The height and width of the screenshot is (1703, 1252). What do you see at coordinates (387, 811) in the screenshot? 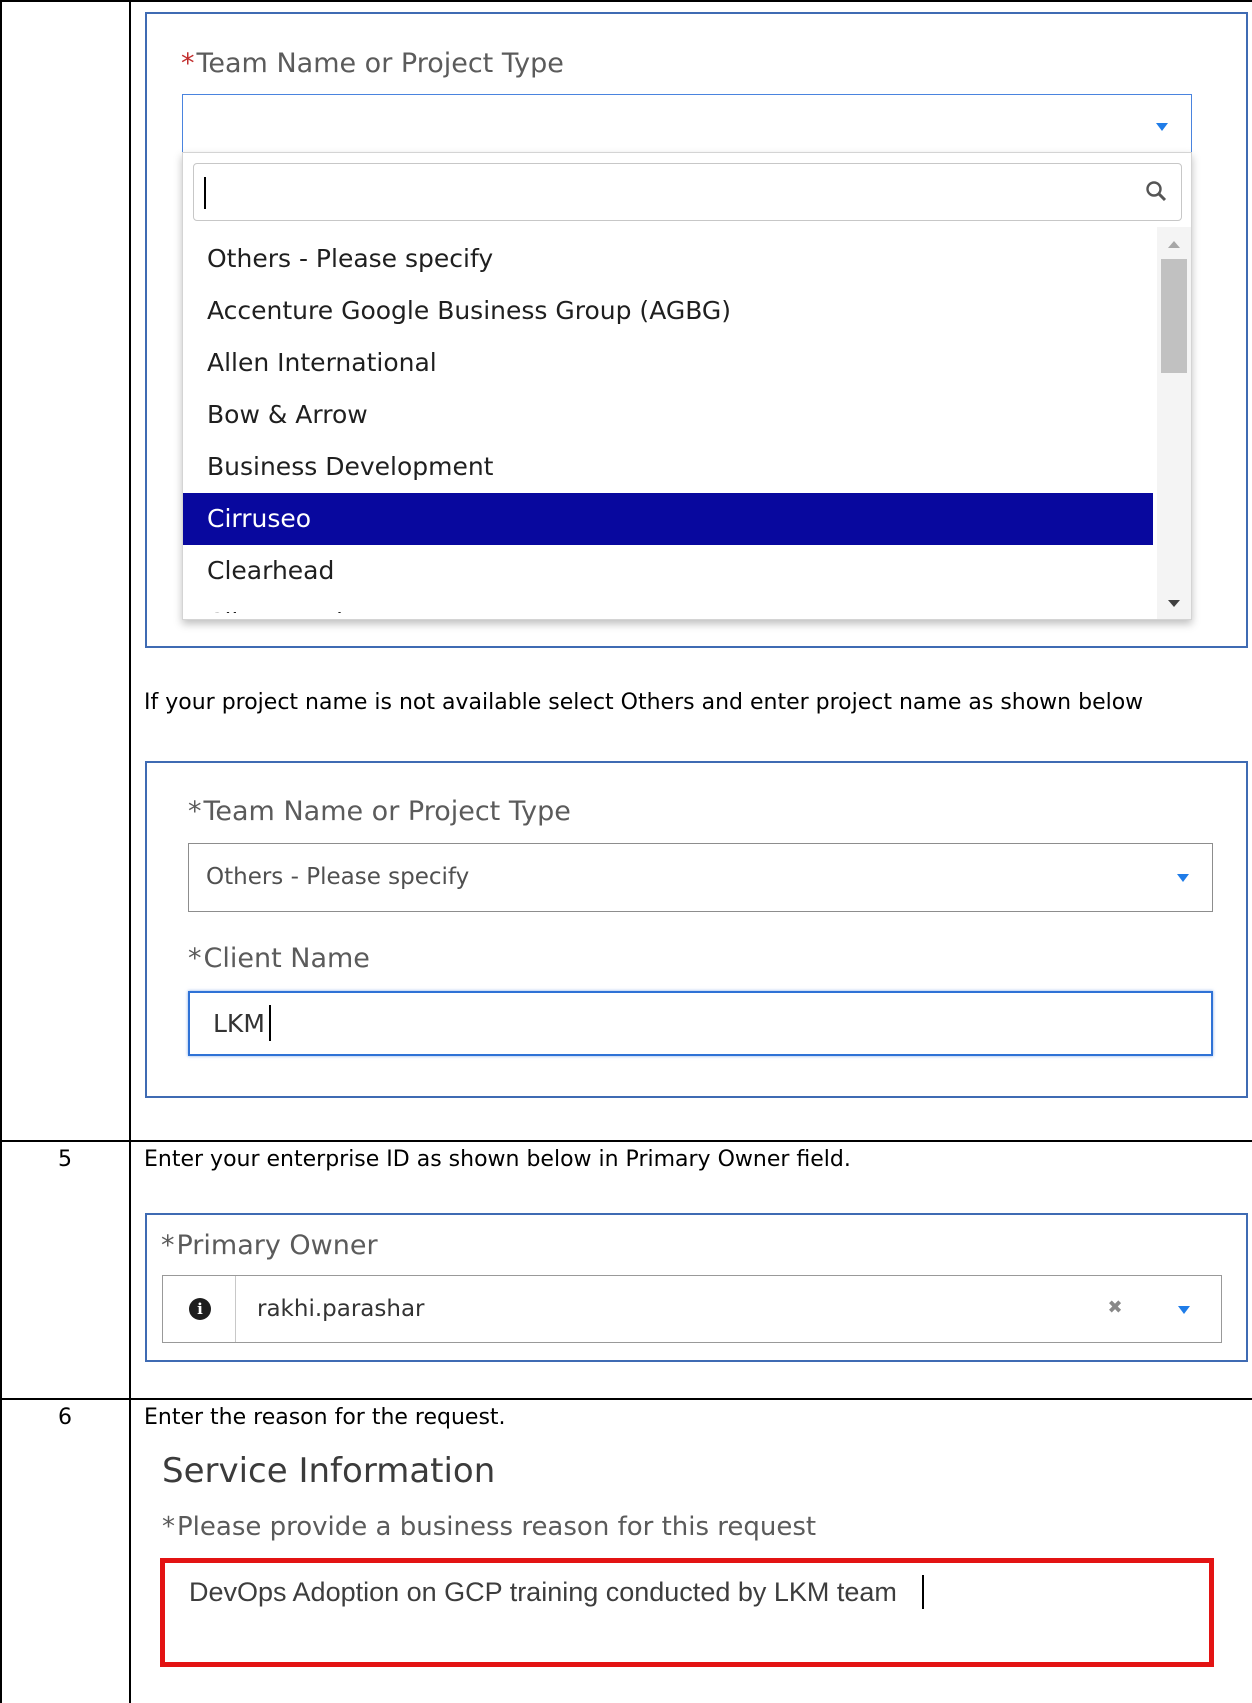
I see `team-name-label-2-text: Team Name or Project Type` at bounding box center [387, 811].